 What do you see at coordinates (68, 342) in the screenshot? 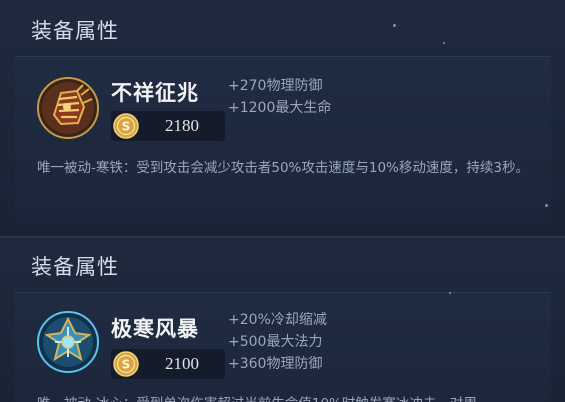
I see `frost-storm-icon` at bounding box center [68, 342].